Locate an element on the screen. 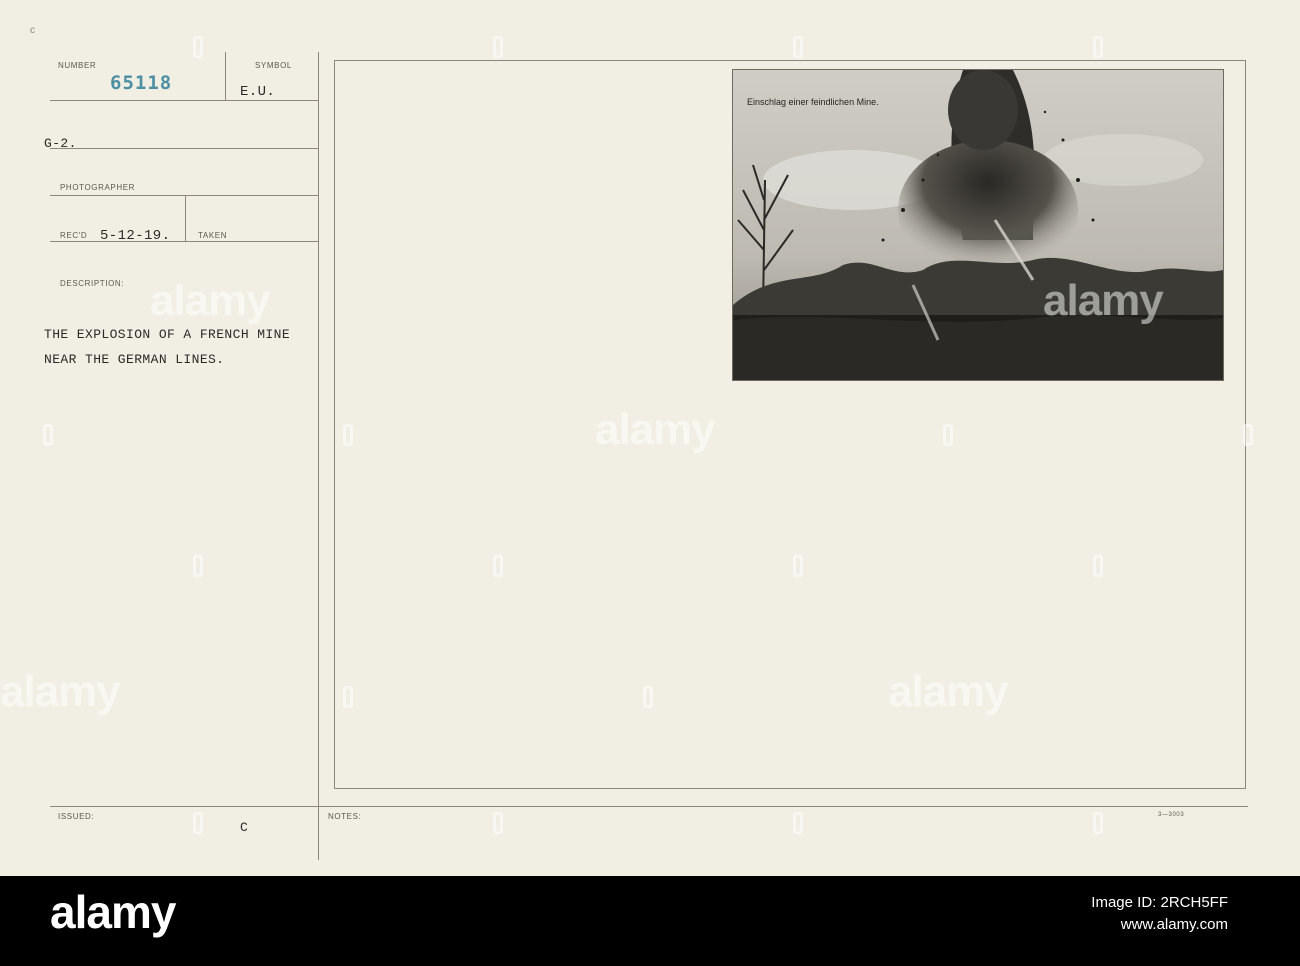  war-photograph: Einschlag einer feindlichen Mine. is located at coordinates (978, 225).